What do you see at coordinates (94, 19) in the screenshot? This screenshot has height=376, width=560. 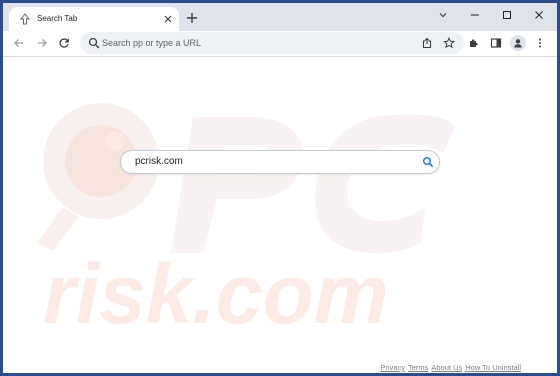 I see `tab-search: Search Tab` at bounding box center [94, 19].